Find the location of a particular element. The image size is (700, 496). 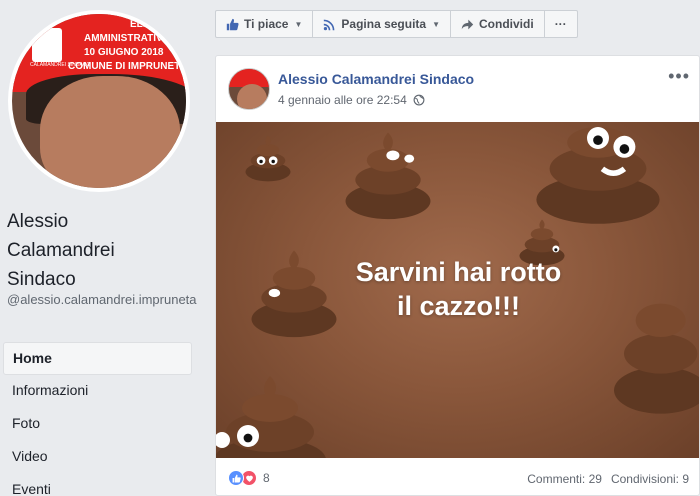

post-author-avatar is located at coordinates (249, 89).